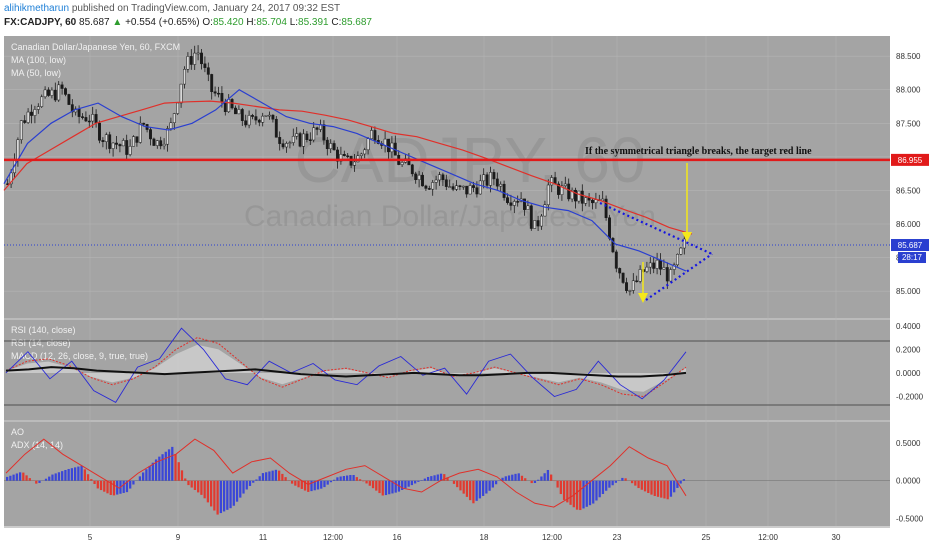  What do you see at coordinates (36, 73) in the screenshot?
I see `legend-ma50: MA (50, low)` at bounding box center [36, 73].